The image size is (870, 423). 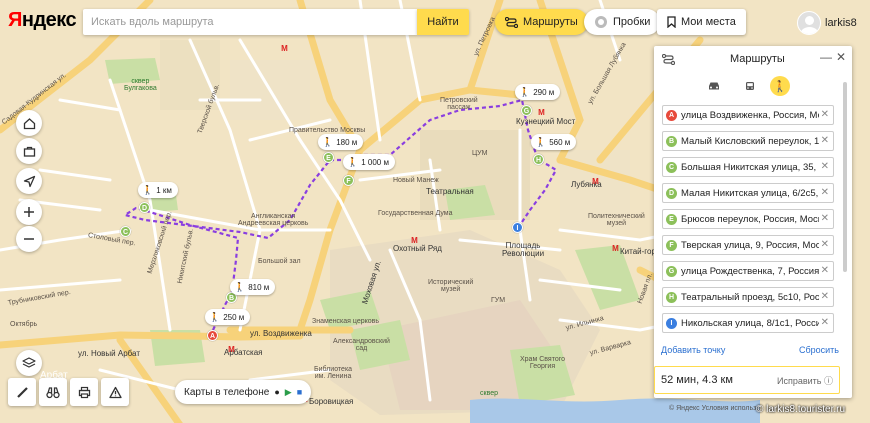 I want to click on waypoint-address: улица Рождественка, 7, Россия, so click(x=750, y=271).